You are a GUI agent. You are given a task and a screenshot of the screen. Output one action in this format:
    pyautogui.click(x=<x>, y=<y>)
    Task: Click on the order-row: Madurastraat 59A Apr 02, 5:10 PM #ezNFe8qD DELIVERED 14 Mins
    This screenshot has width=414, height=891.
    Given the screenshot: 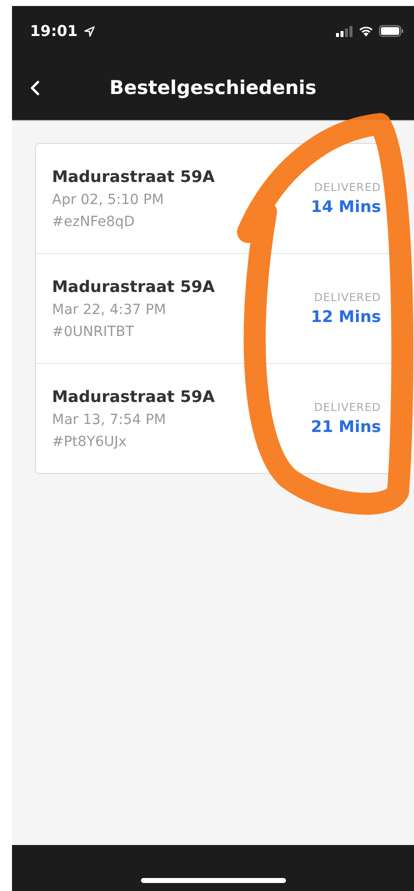 What is the action you would take?
    pyautogui.click(x=217, y=198)
    